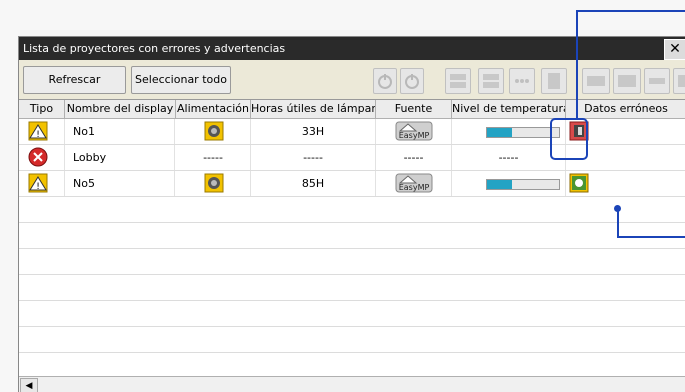 Image resolution: width=685 pixels, height=392 pixels. What do you see at coordinates (414, 157) in the screenshot?
I see `source-value: -----` at bounding box center [414, 157].